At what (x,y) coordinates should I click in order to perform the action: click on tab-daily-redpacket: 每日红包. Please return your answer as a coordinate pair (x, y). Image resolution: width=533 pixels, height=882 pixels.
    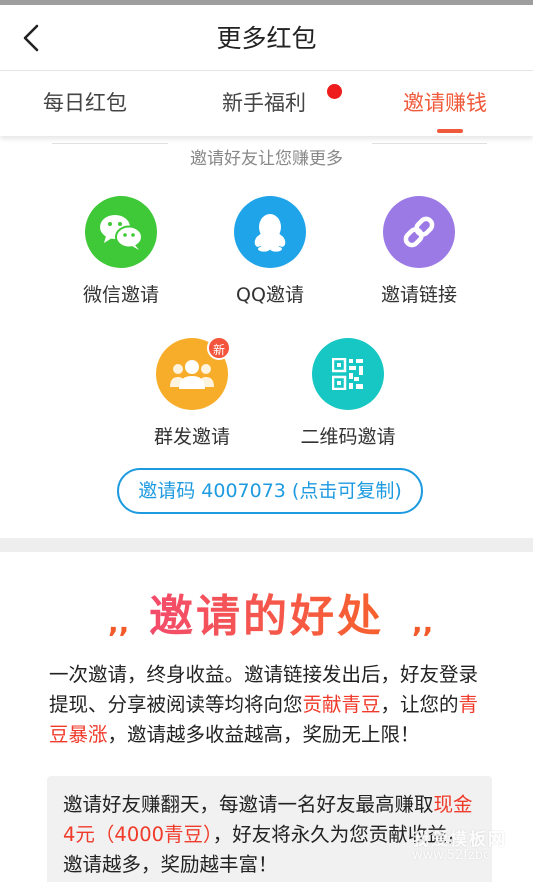
    Looking at the image, I should click on (85, 102).